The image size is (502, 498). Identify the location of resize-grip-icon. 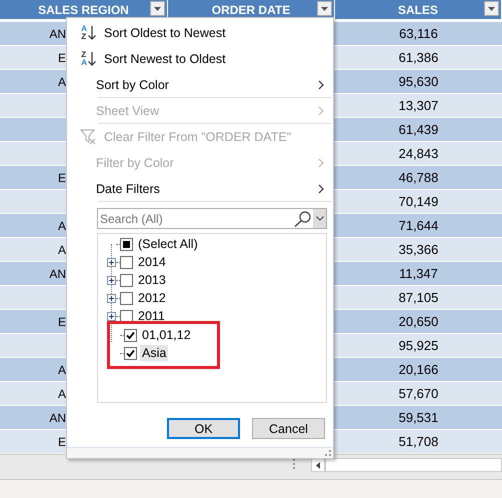
(328, 453).